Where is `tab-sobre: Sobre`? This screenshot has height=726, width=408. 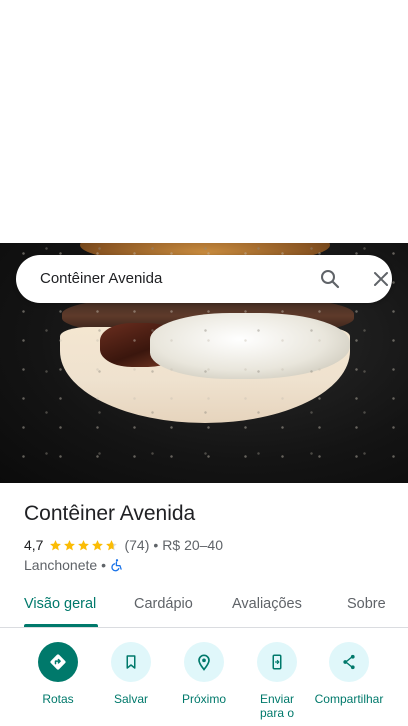 tab-sobre: Sobre is located at coordinates (366, 604).